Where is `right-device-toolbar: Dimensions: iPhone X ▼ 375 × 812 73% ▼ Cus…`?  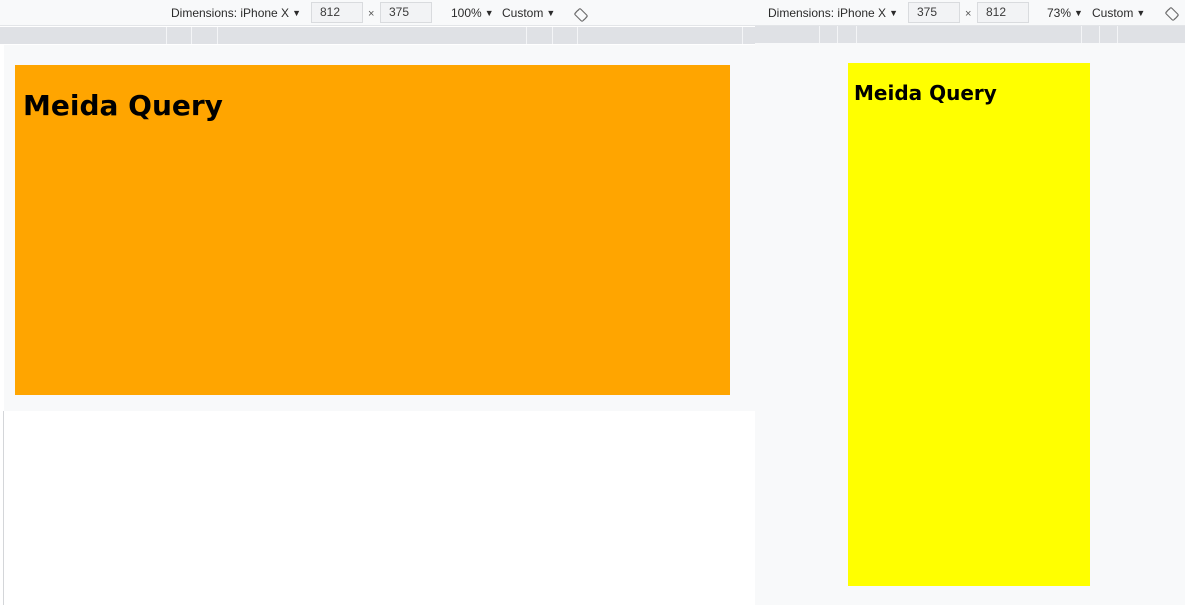
right-device-toolbar: Dimensions: iPhone X ▼ 375 × 812 73% ▼ Cus… is located at coordinates (970, 13).